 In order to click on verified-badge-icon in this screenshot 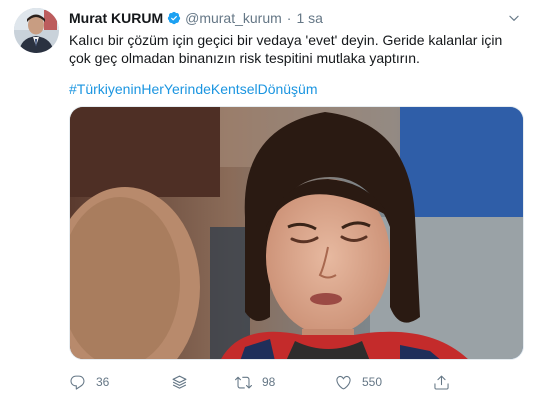, I will do `click(174, 18)`.